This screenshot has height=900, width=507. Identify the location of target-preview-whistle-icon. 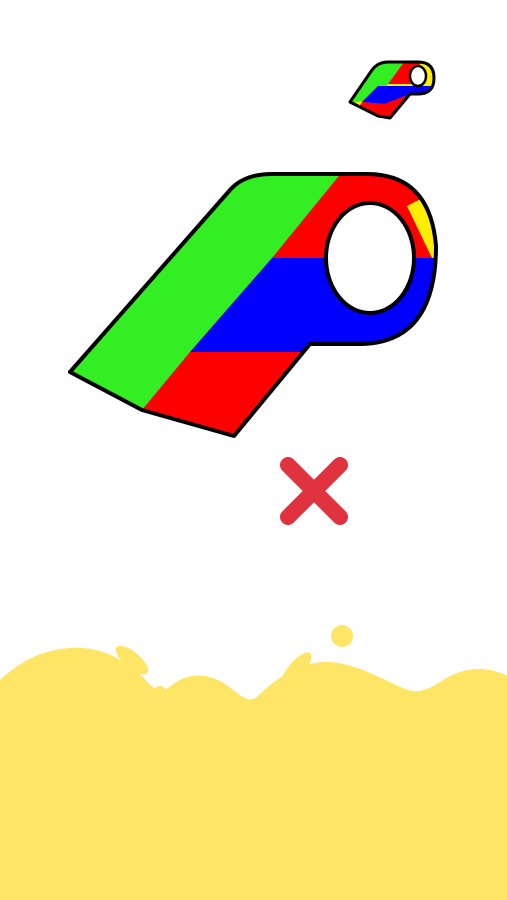
(394, 89).